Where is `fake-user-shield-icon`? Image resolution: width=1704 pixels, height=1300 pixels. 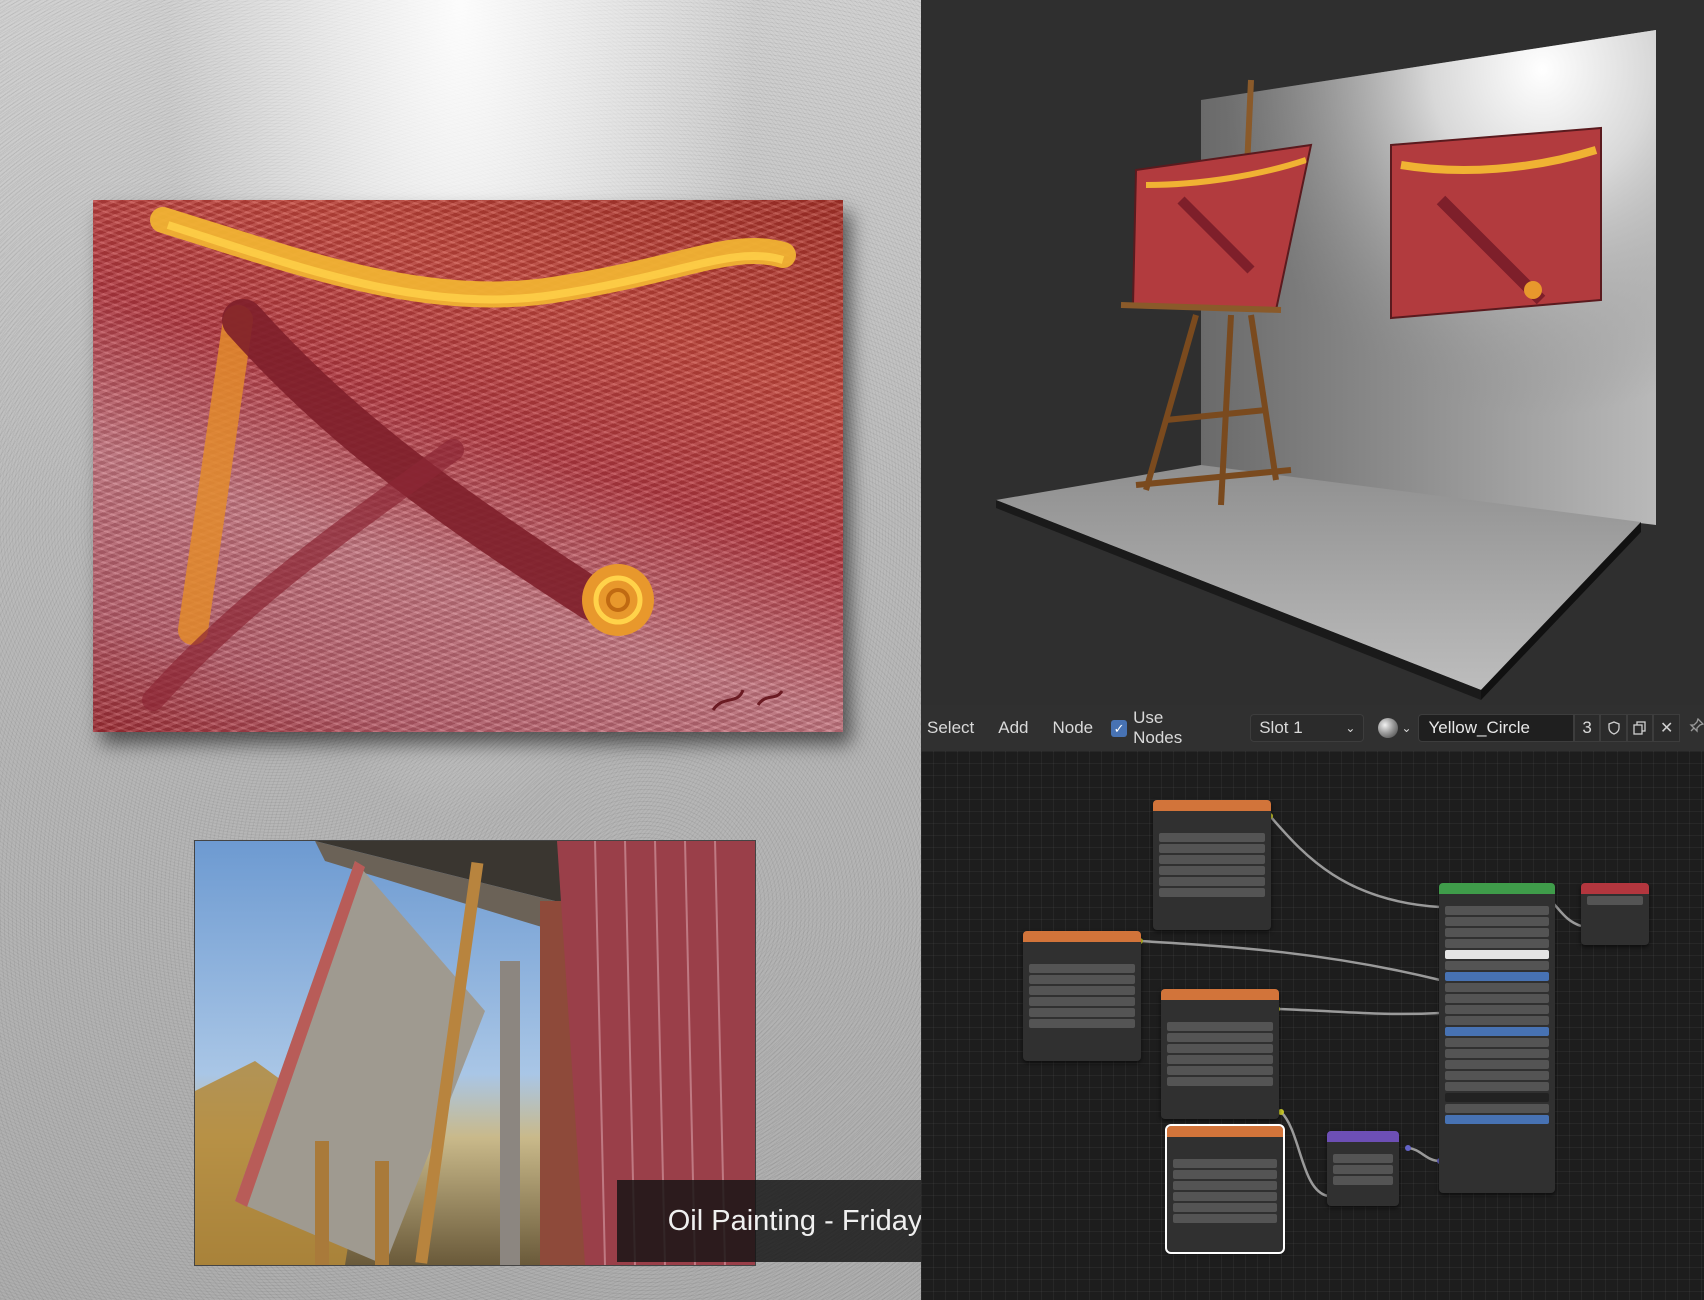
fake-user-shield-icon is located at coordinates (1613, 728).